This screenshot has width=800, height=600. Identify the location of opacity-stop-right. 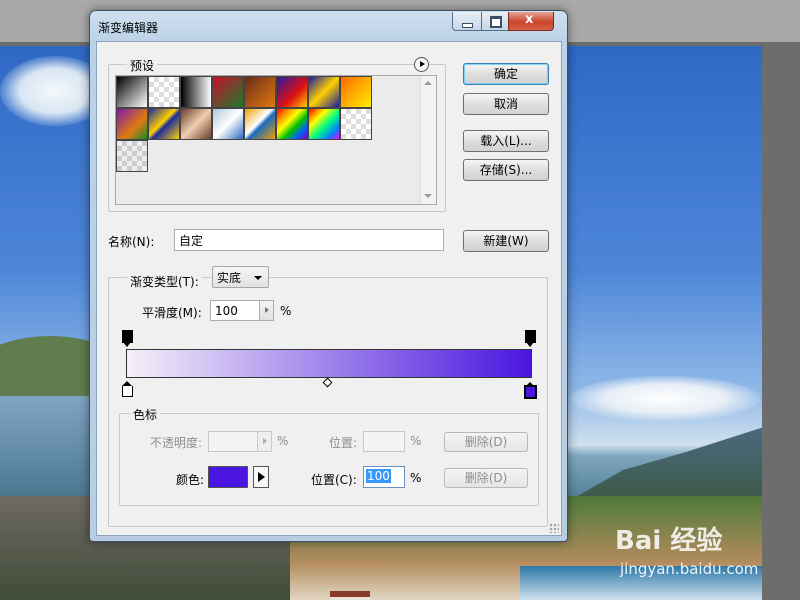
(530, 338).